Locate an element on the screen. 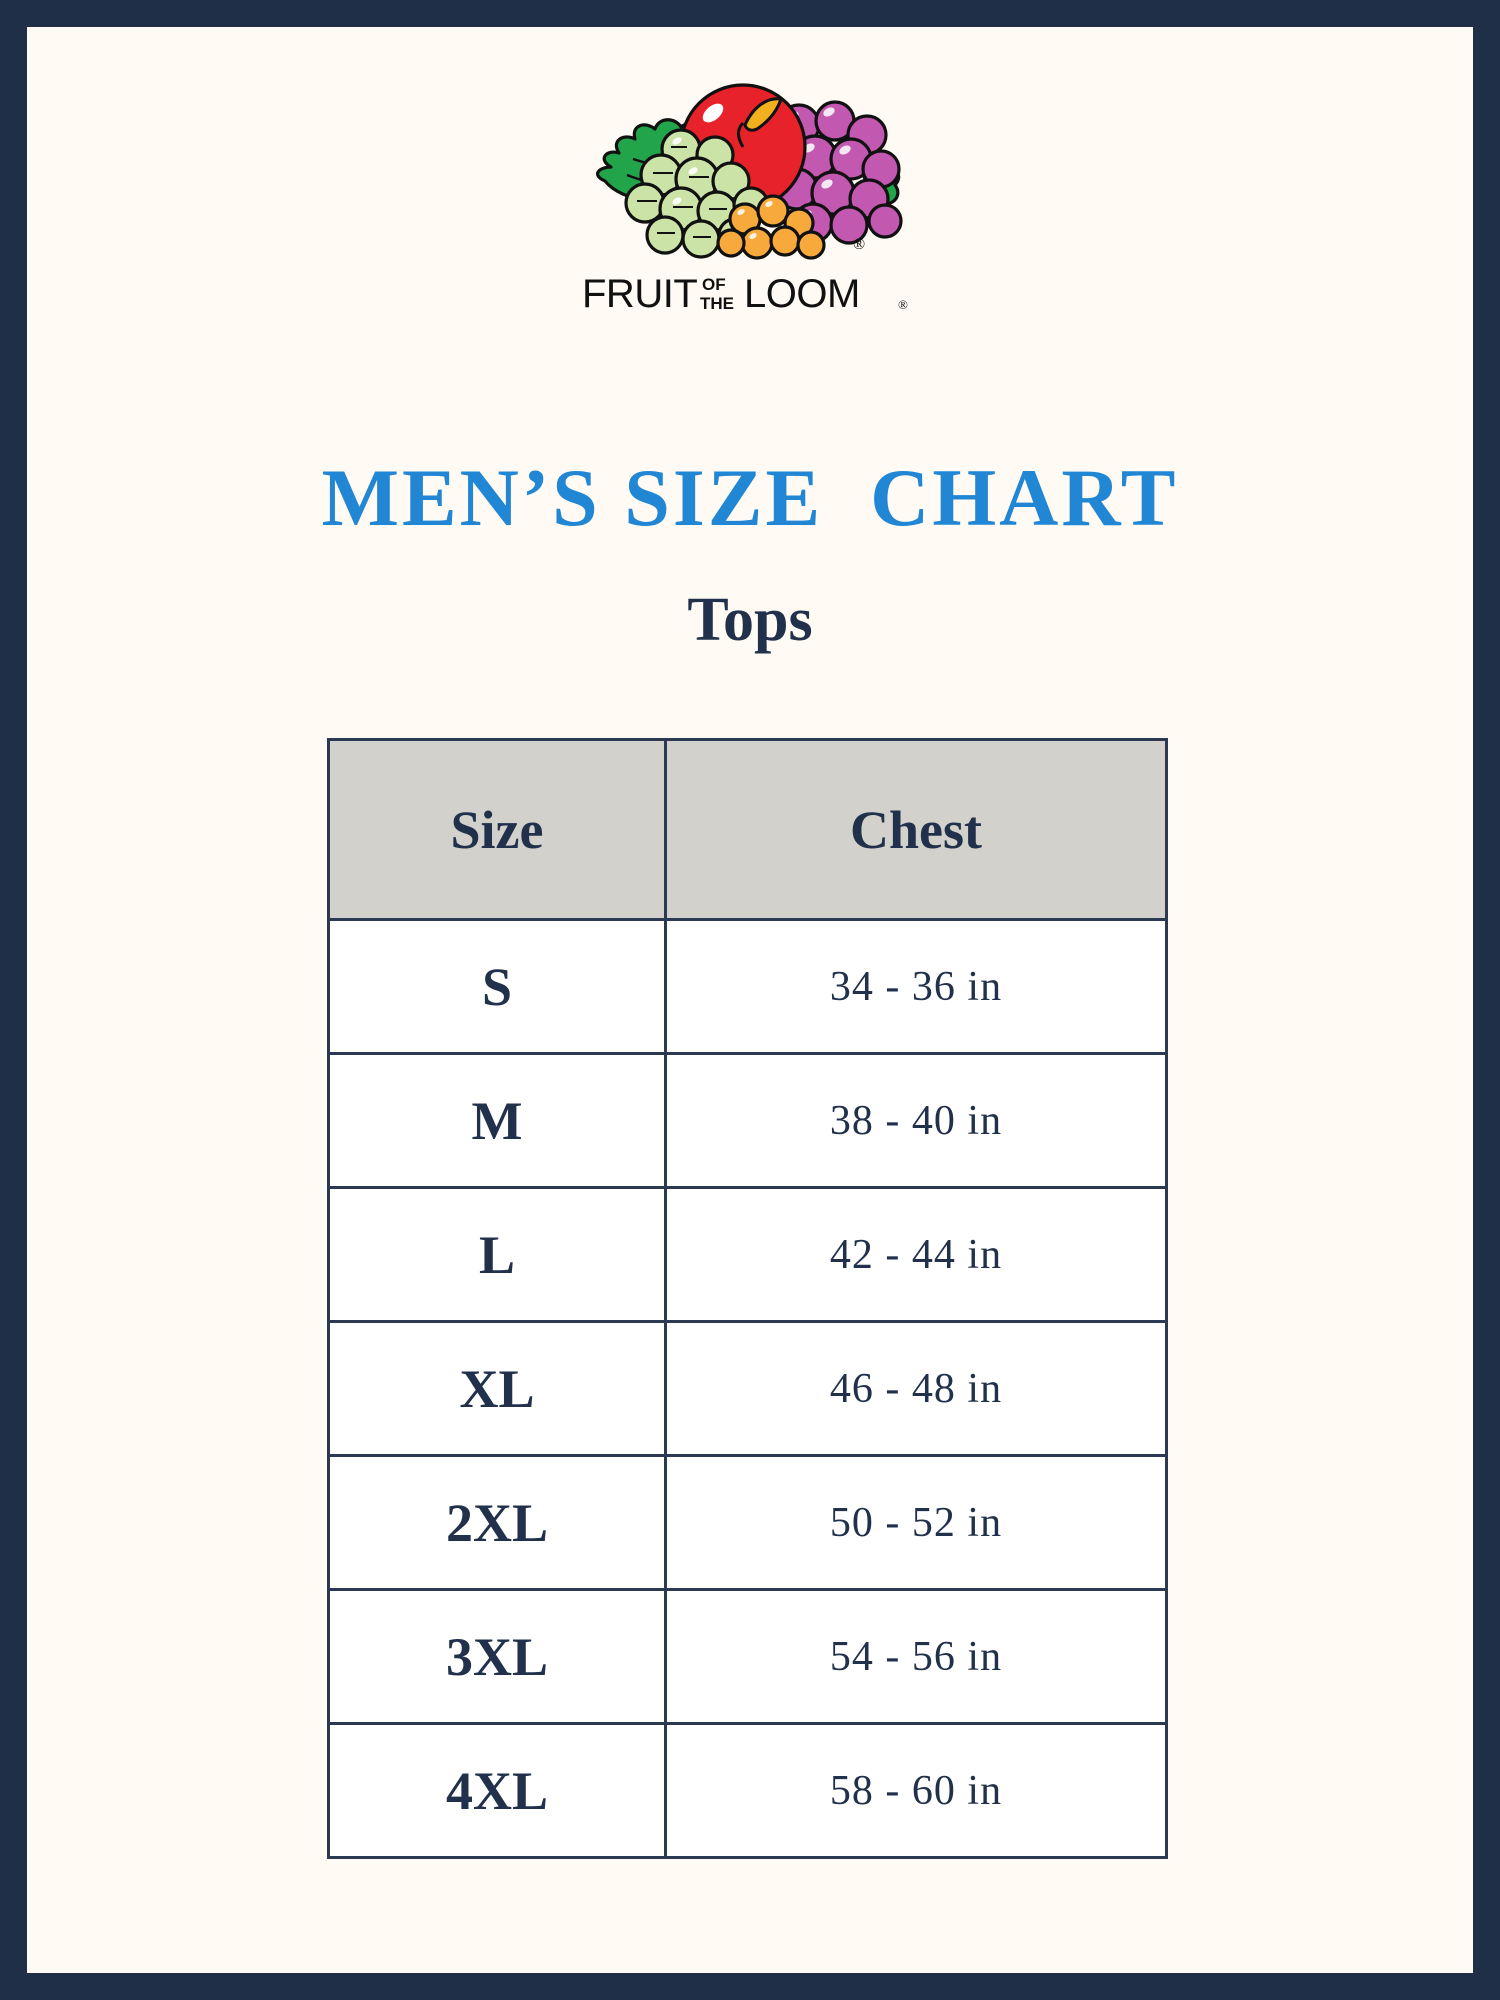  cell-size: M is located at coordinates (497, 1120).